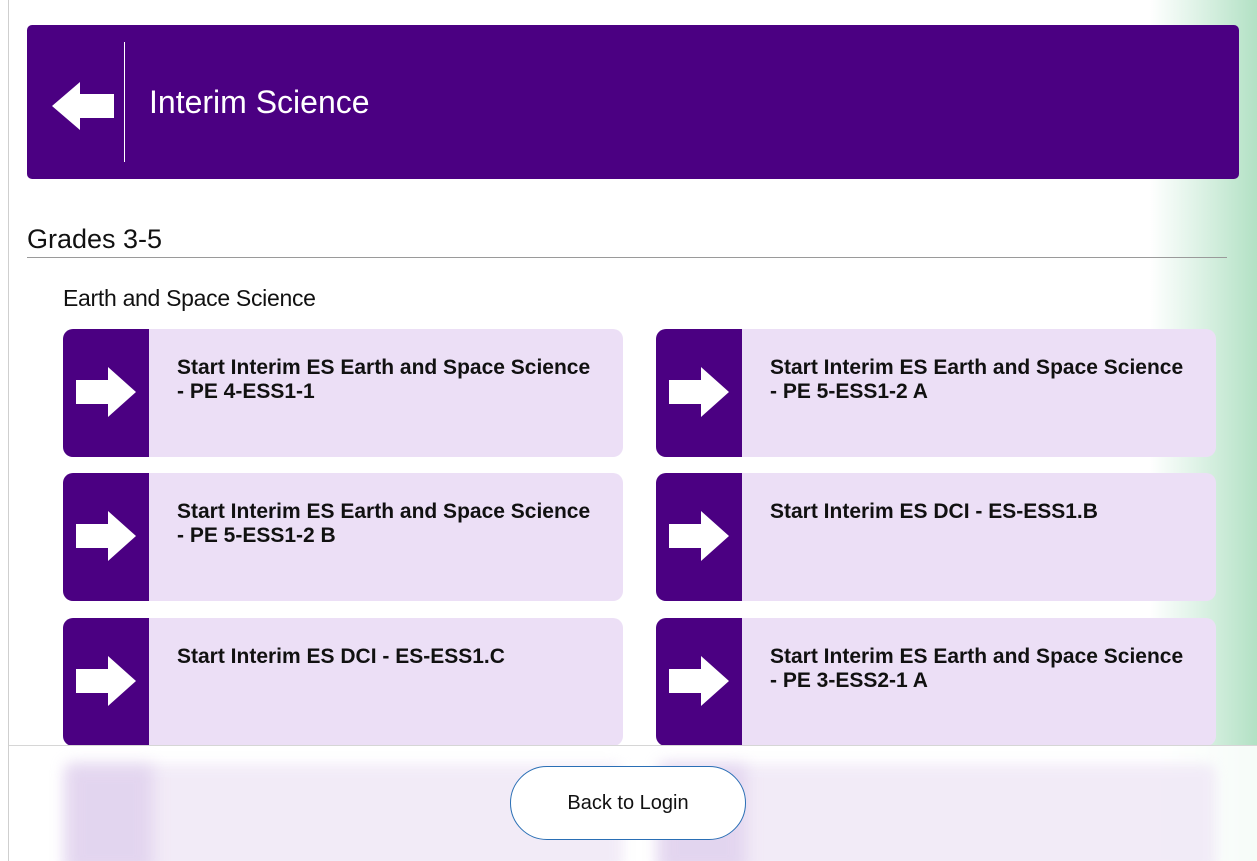 The image size is (1257, 861). Describe the element at coordinates (628, 803) in the screenshot. I see `back-to-login-button: Back to Login` at that location.